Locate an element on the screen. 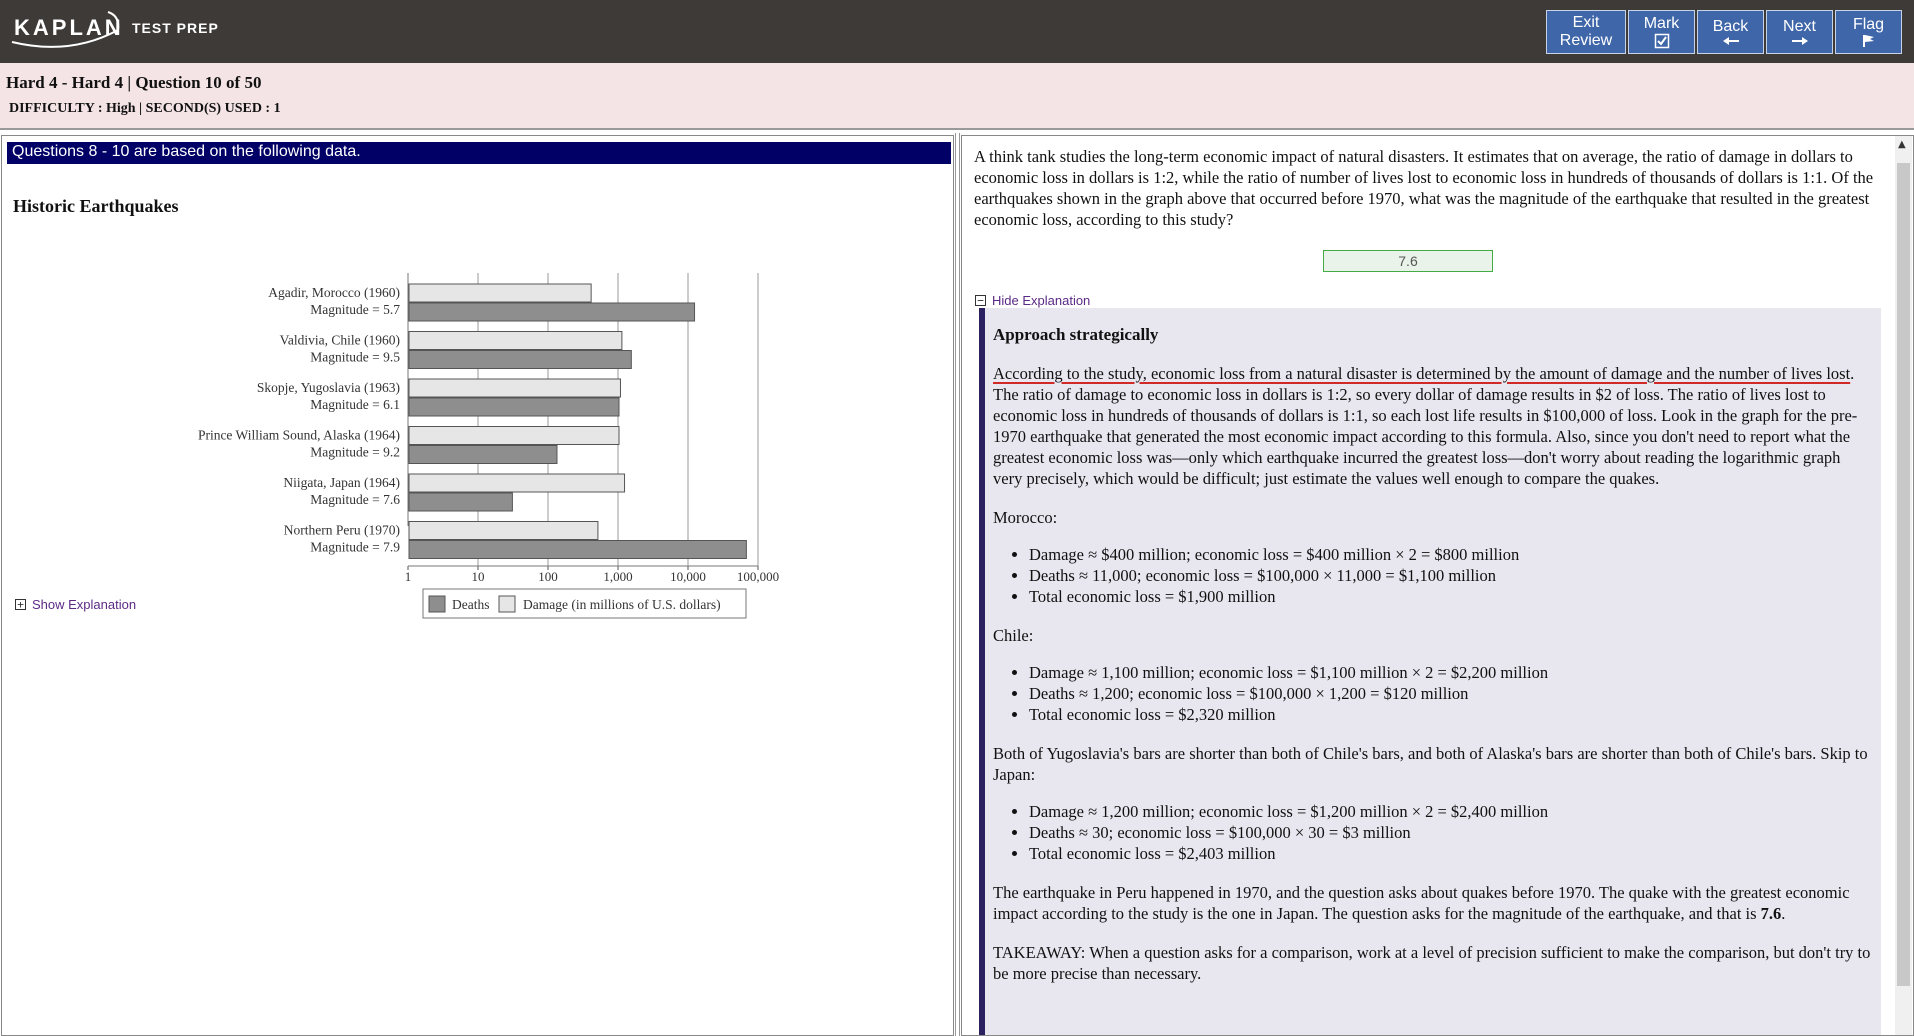 Image resolution: width=1914 pixels, height=1036 pixels. panel-divider is located at coordinates (957, 584).